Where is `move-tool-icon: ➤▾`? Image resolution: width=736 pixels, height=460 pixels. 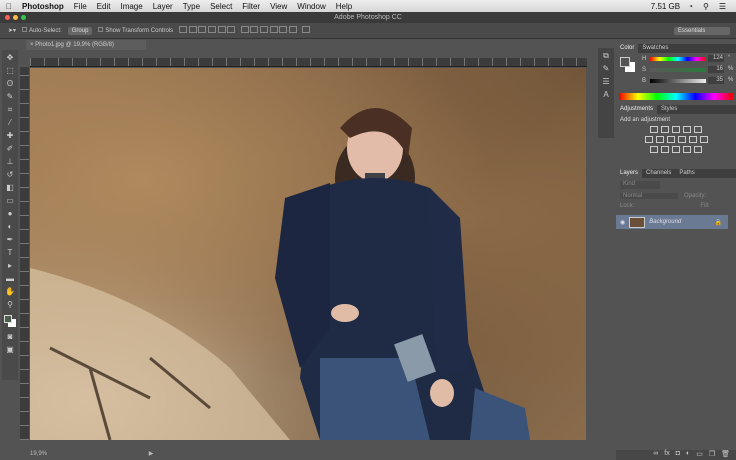 move-tool-icon: ➤▾ is located at coordinates (12, 30).